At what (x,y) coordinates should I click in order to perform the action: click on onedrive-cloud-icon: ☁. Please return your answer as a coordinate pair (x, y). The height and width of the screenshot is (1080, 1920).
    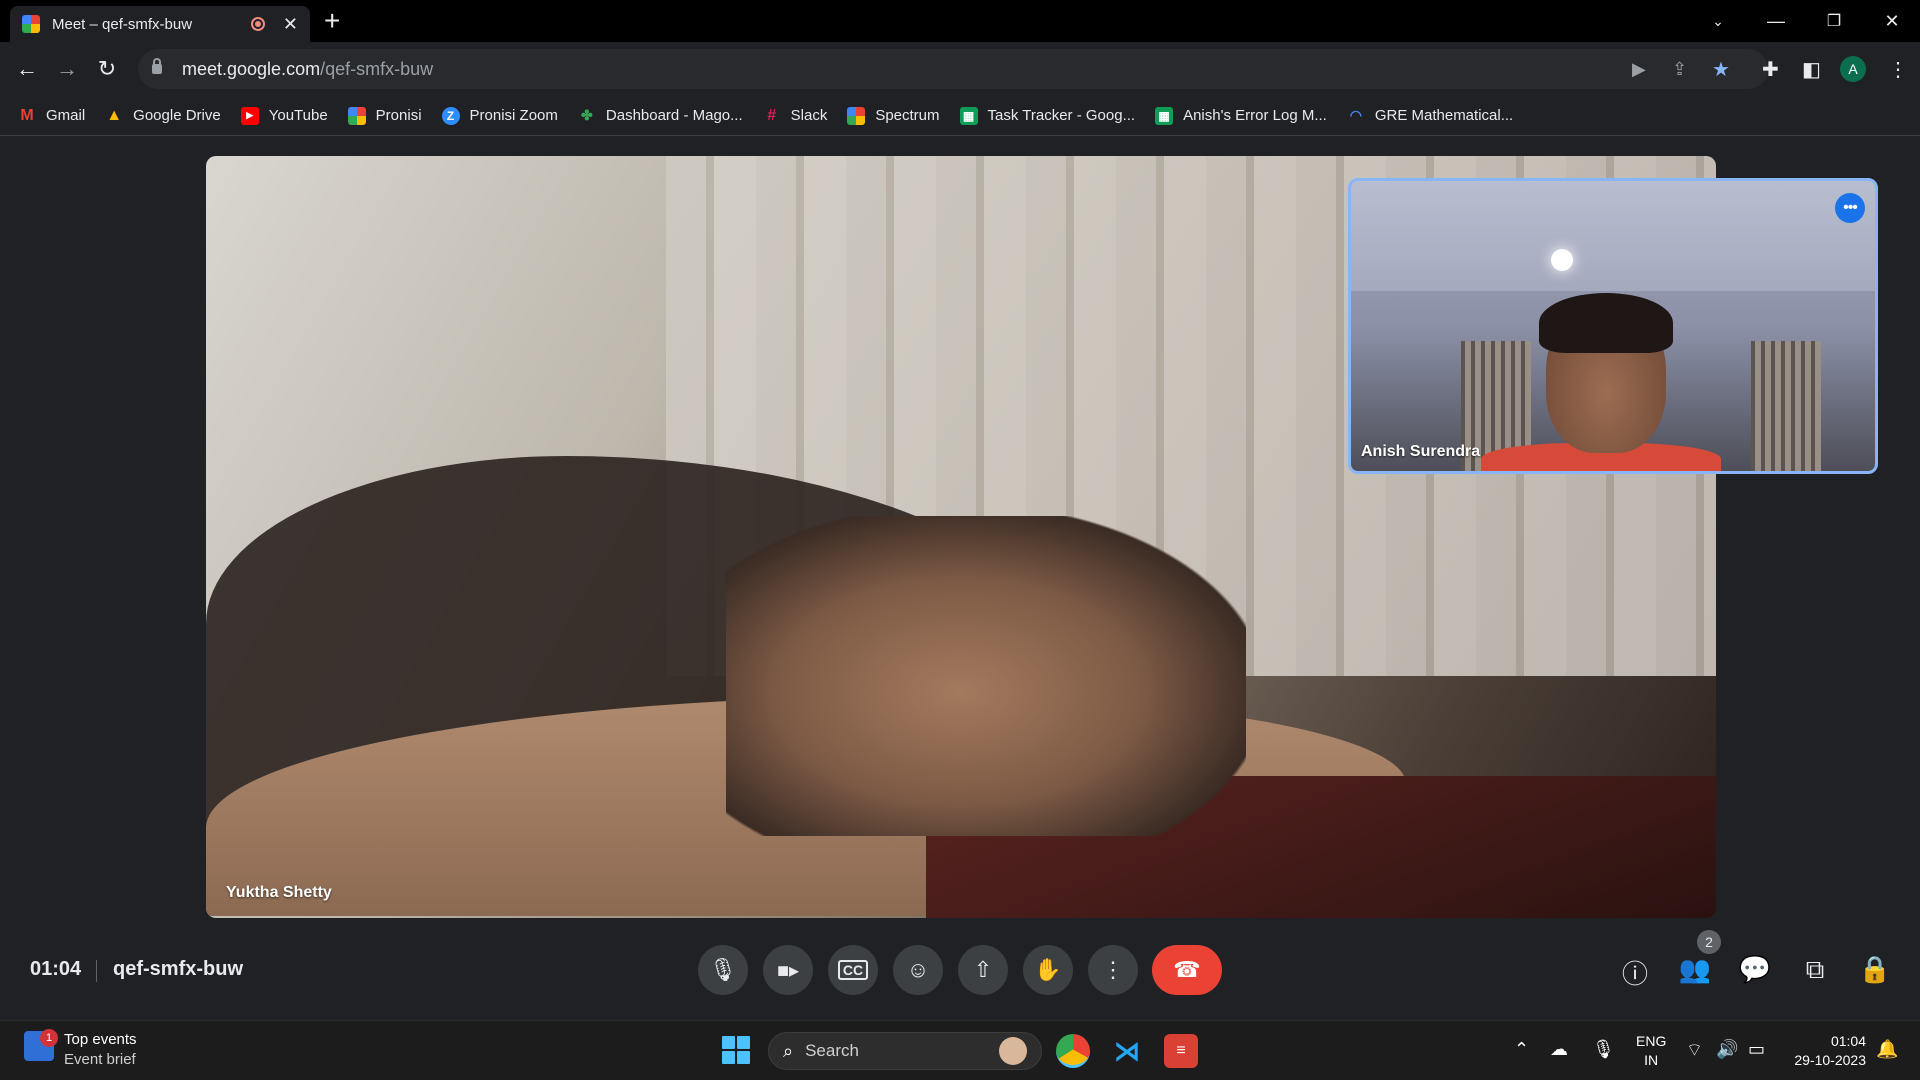
    Looking at the image, I should click on (1559, 1049).